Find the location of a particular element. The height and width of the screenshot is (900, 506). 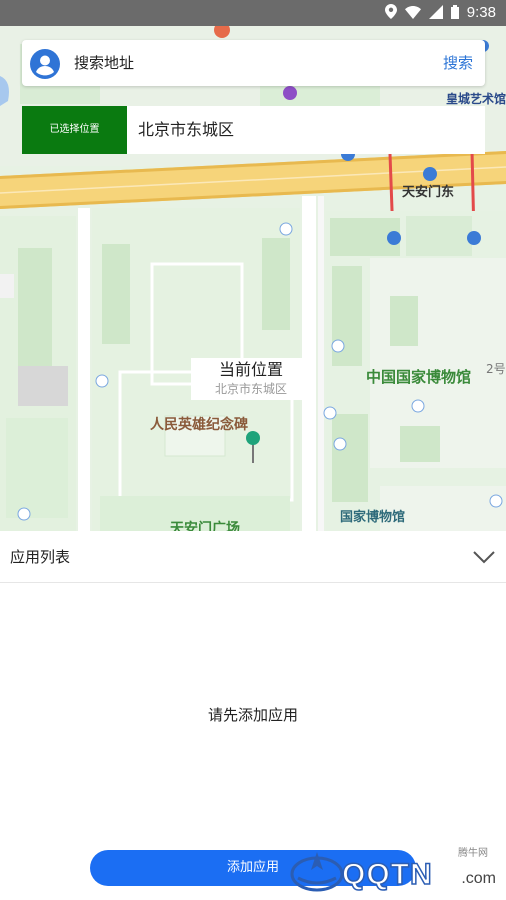

current-location-label: 当前位置 北京市东城区 is located at coordinates (251, 379).